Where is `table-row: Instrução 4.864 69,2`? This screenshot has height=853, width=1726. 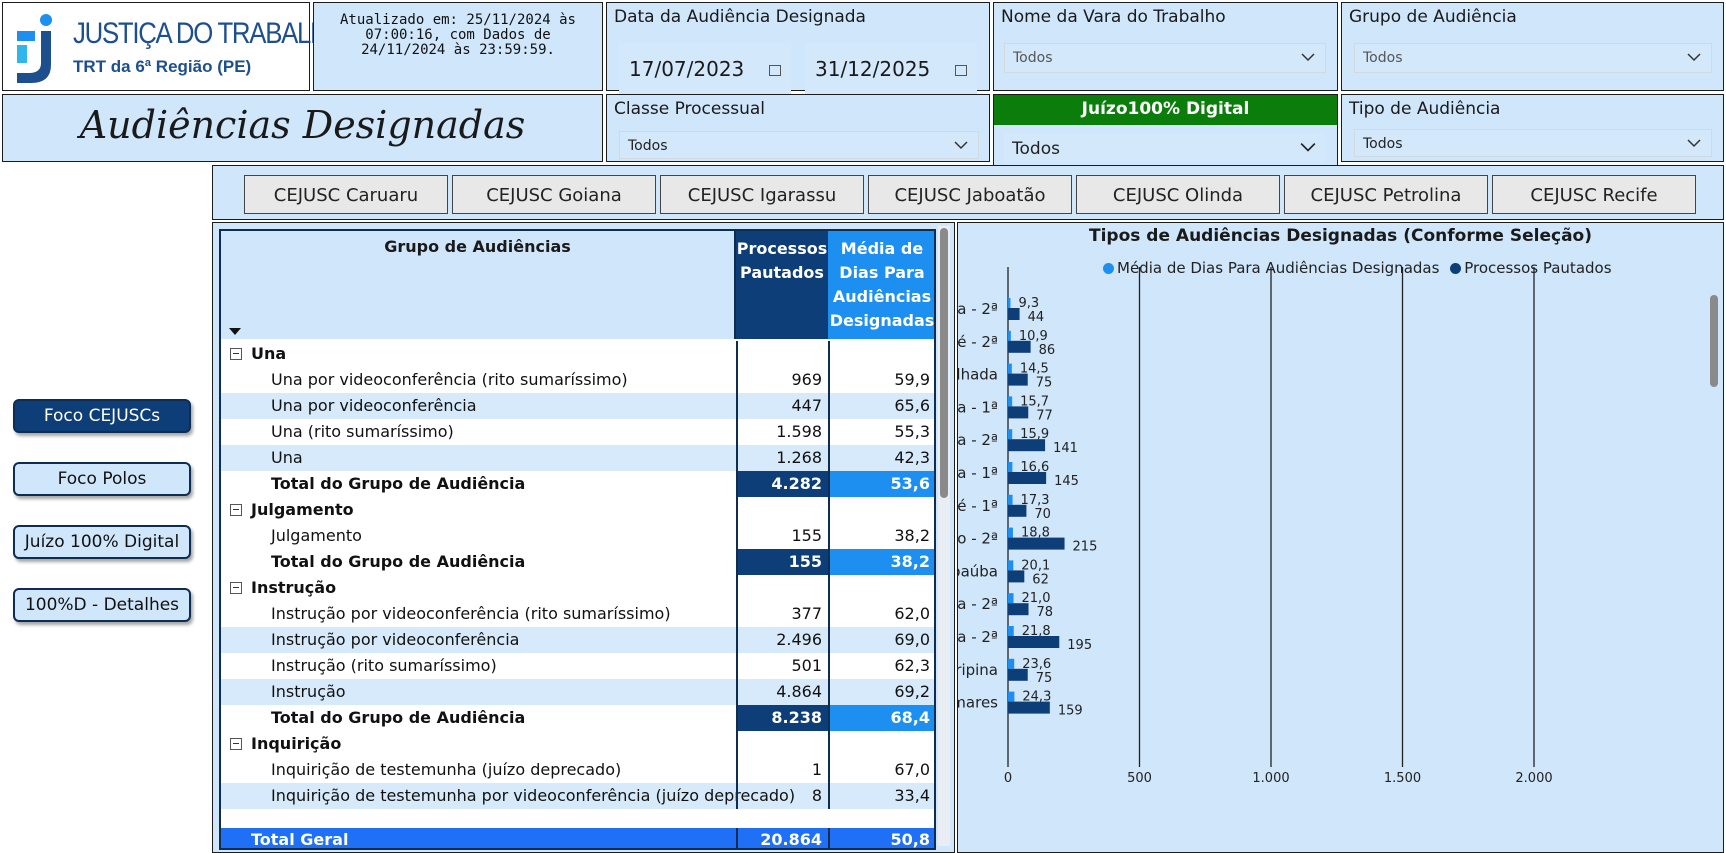 table-row: Instrução 4.864 69,2 is located at coordinates (577, 692).